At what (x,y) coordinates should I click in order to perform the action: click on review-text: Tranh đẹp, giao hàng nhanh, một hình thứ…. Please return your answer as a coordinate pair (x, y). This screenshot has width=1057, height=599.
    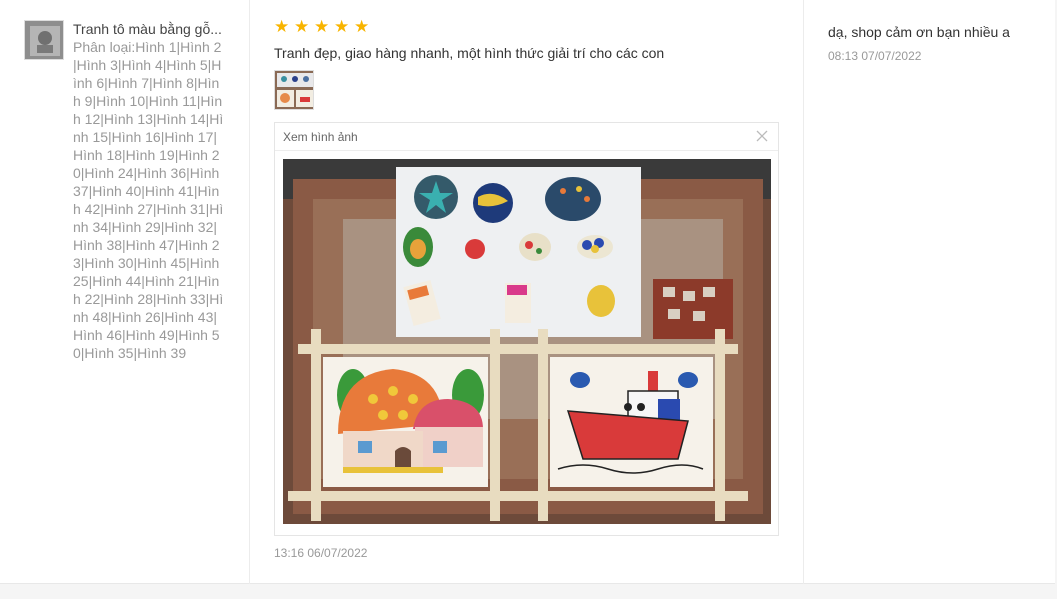
    Looking at the image, I should click on (469, 53).